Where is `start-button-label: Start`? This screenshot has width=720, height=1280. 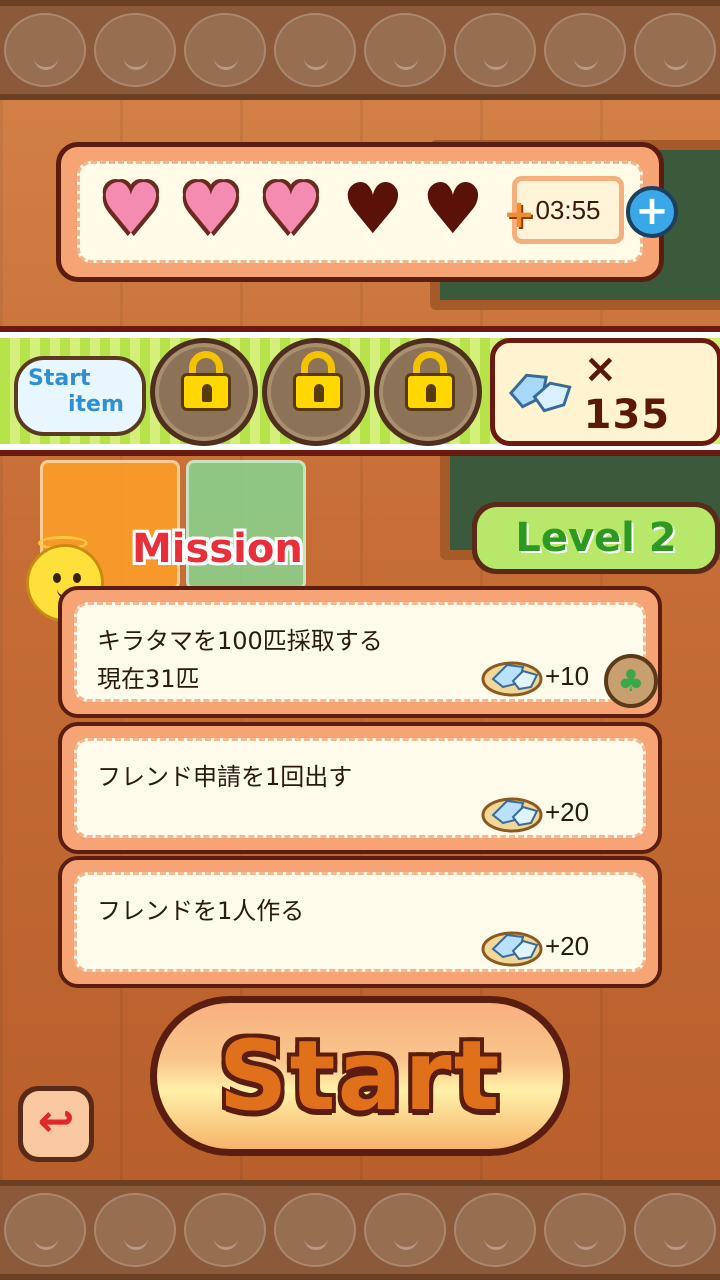 start-button-label: Start is located at coordinates (360, 1076).